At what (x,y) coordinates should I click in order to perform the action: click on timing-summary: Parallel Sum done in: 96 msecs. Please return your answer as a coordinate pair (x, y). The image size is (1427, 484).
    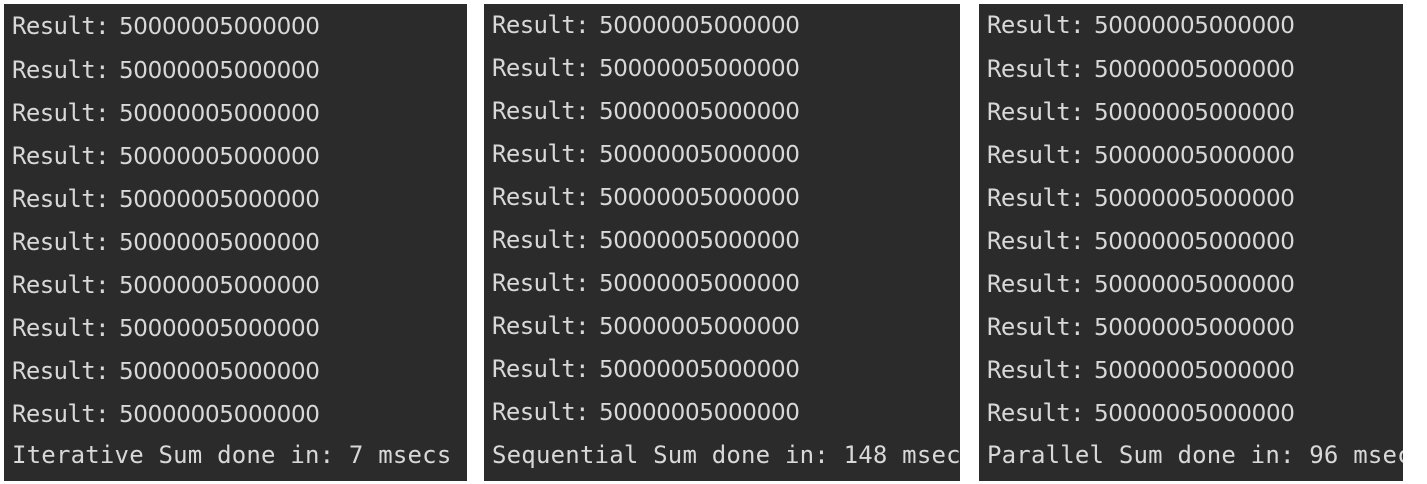
    Looking at the image, I should click on (1195, 455).